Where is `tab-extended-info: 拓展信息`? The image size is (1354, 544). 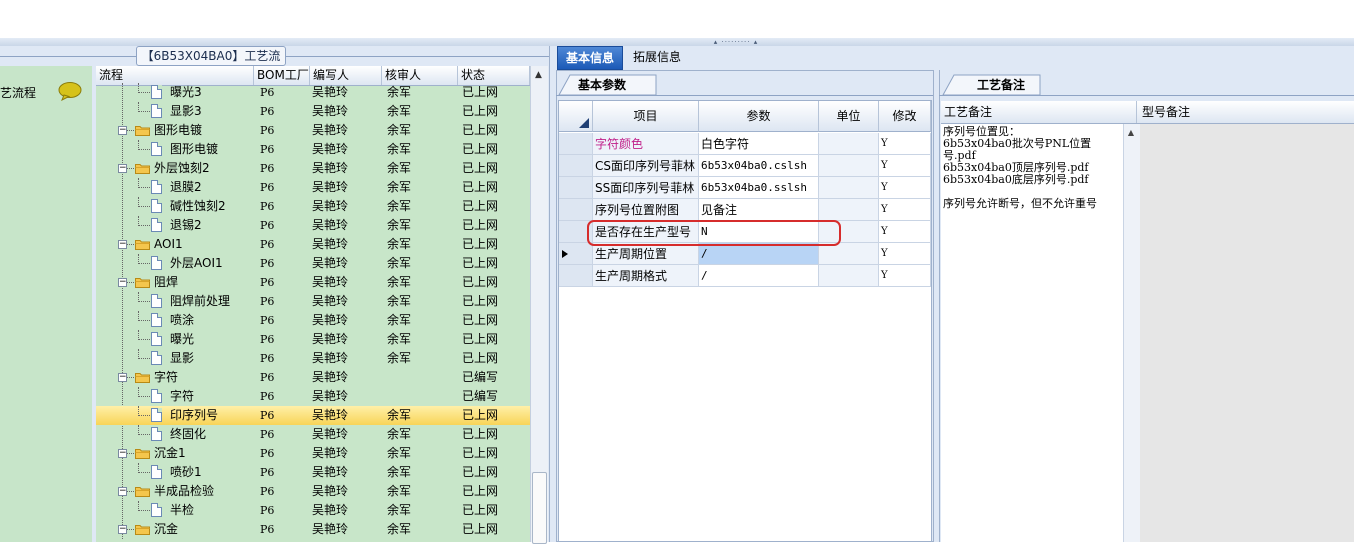
tab-extended-info: 拓展信息 is located at coordinates (657, 58).